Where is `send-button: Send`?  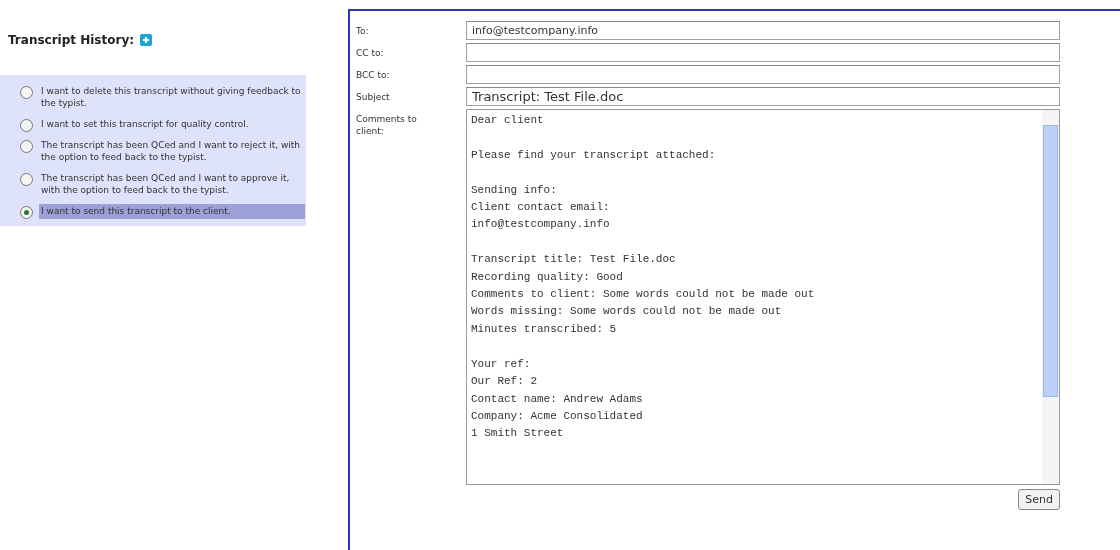
send-button: Send is located at coordinates (1039, 499).